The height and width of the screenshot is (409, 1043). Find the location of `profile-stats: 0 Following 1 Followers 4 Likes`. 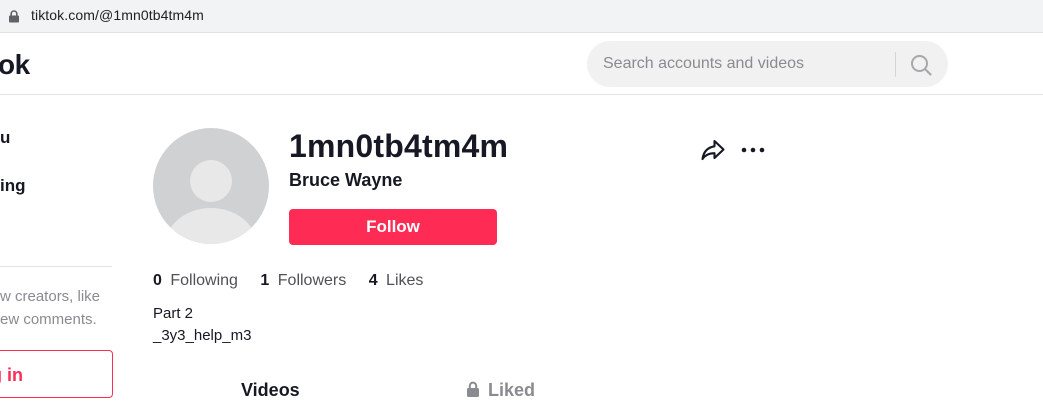

profile-stats: 0 Following 1 Followers 4 Likes is located at coordinates (297, 281).